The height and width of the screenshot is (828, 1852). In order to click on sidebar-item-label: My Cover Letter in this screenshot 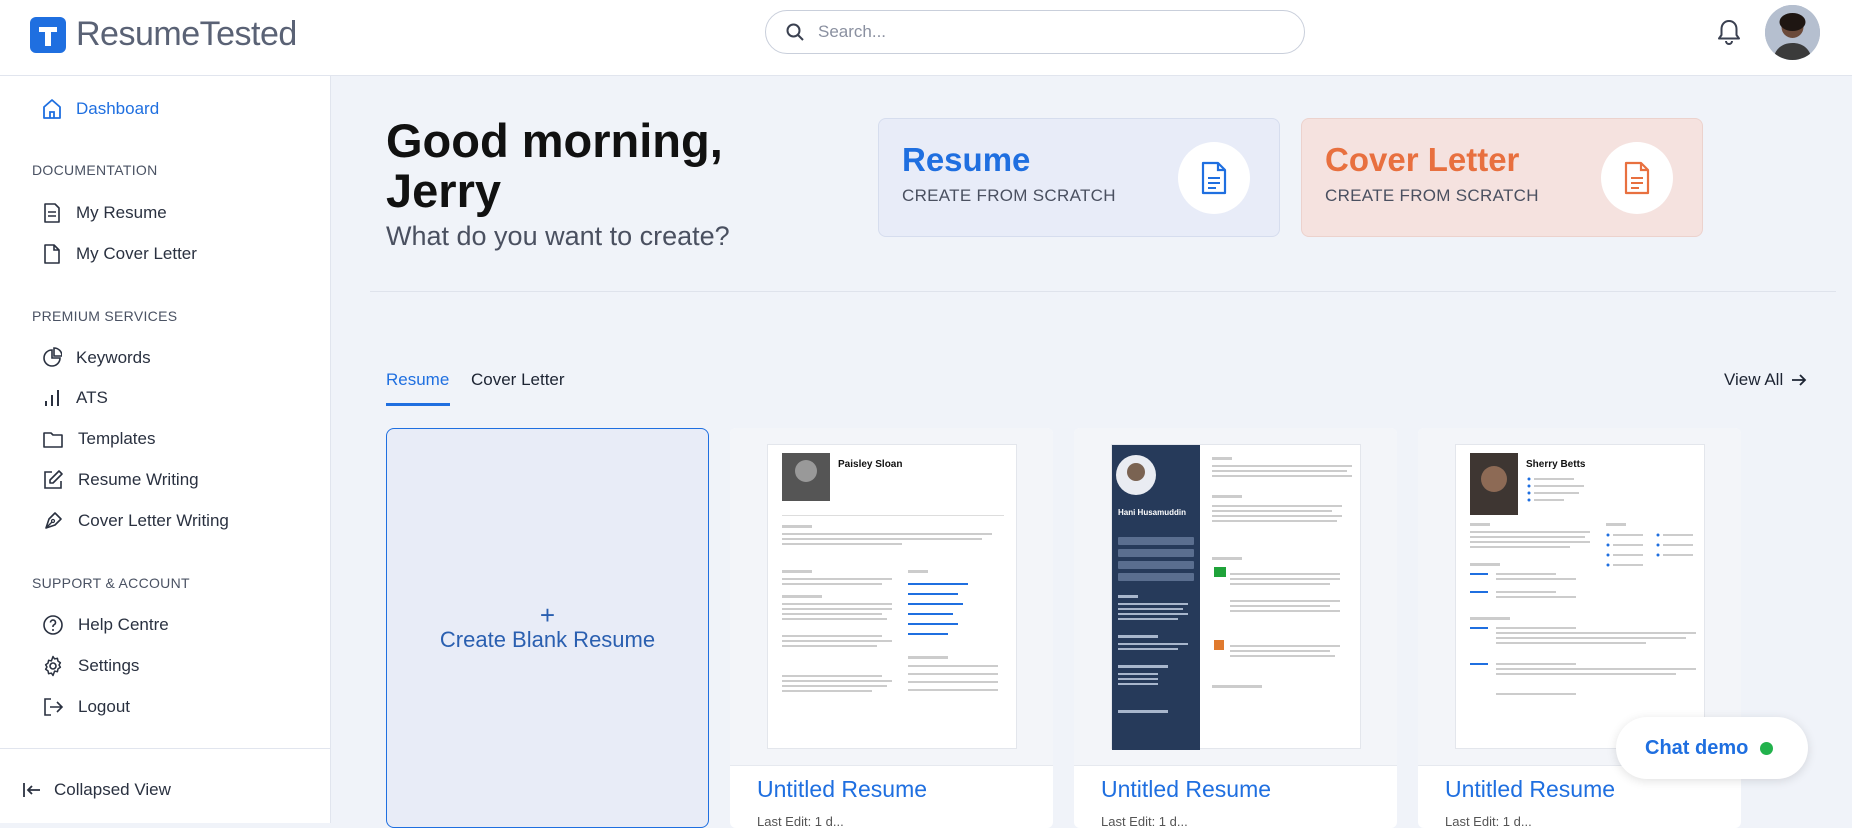, I will do `click(136, 253)`.